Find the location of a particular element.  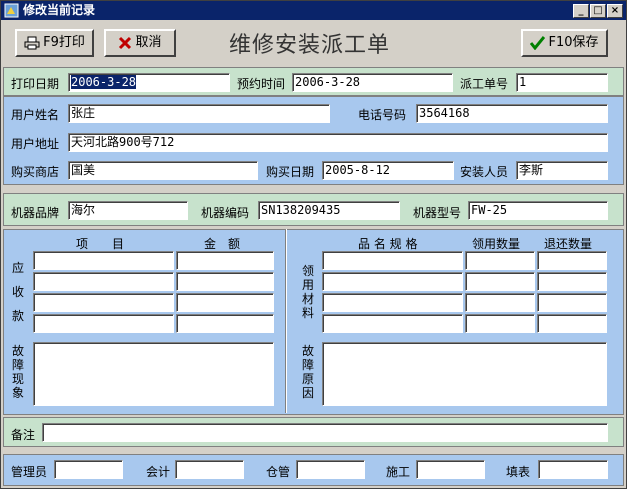

buy-date-field: 2005-8-12 is located at coordinates (388, 170).